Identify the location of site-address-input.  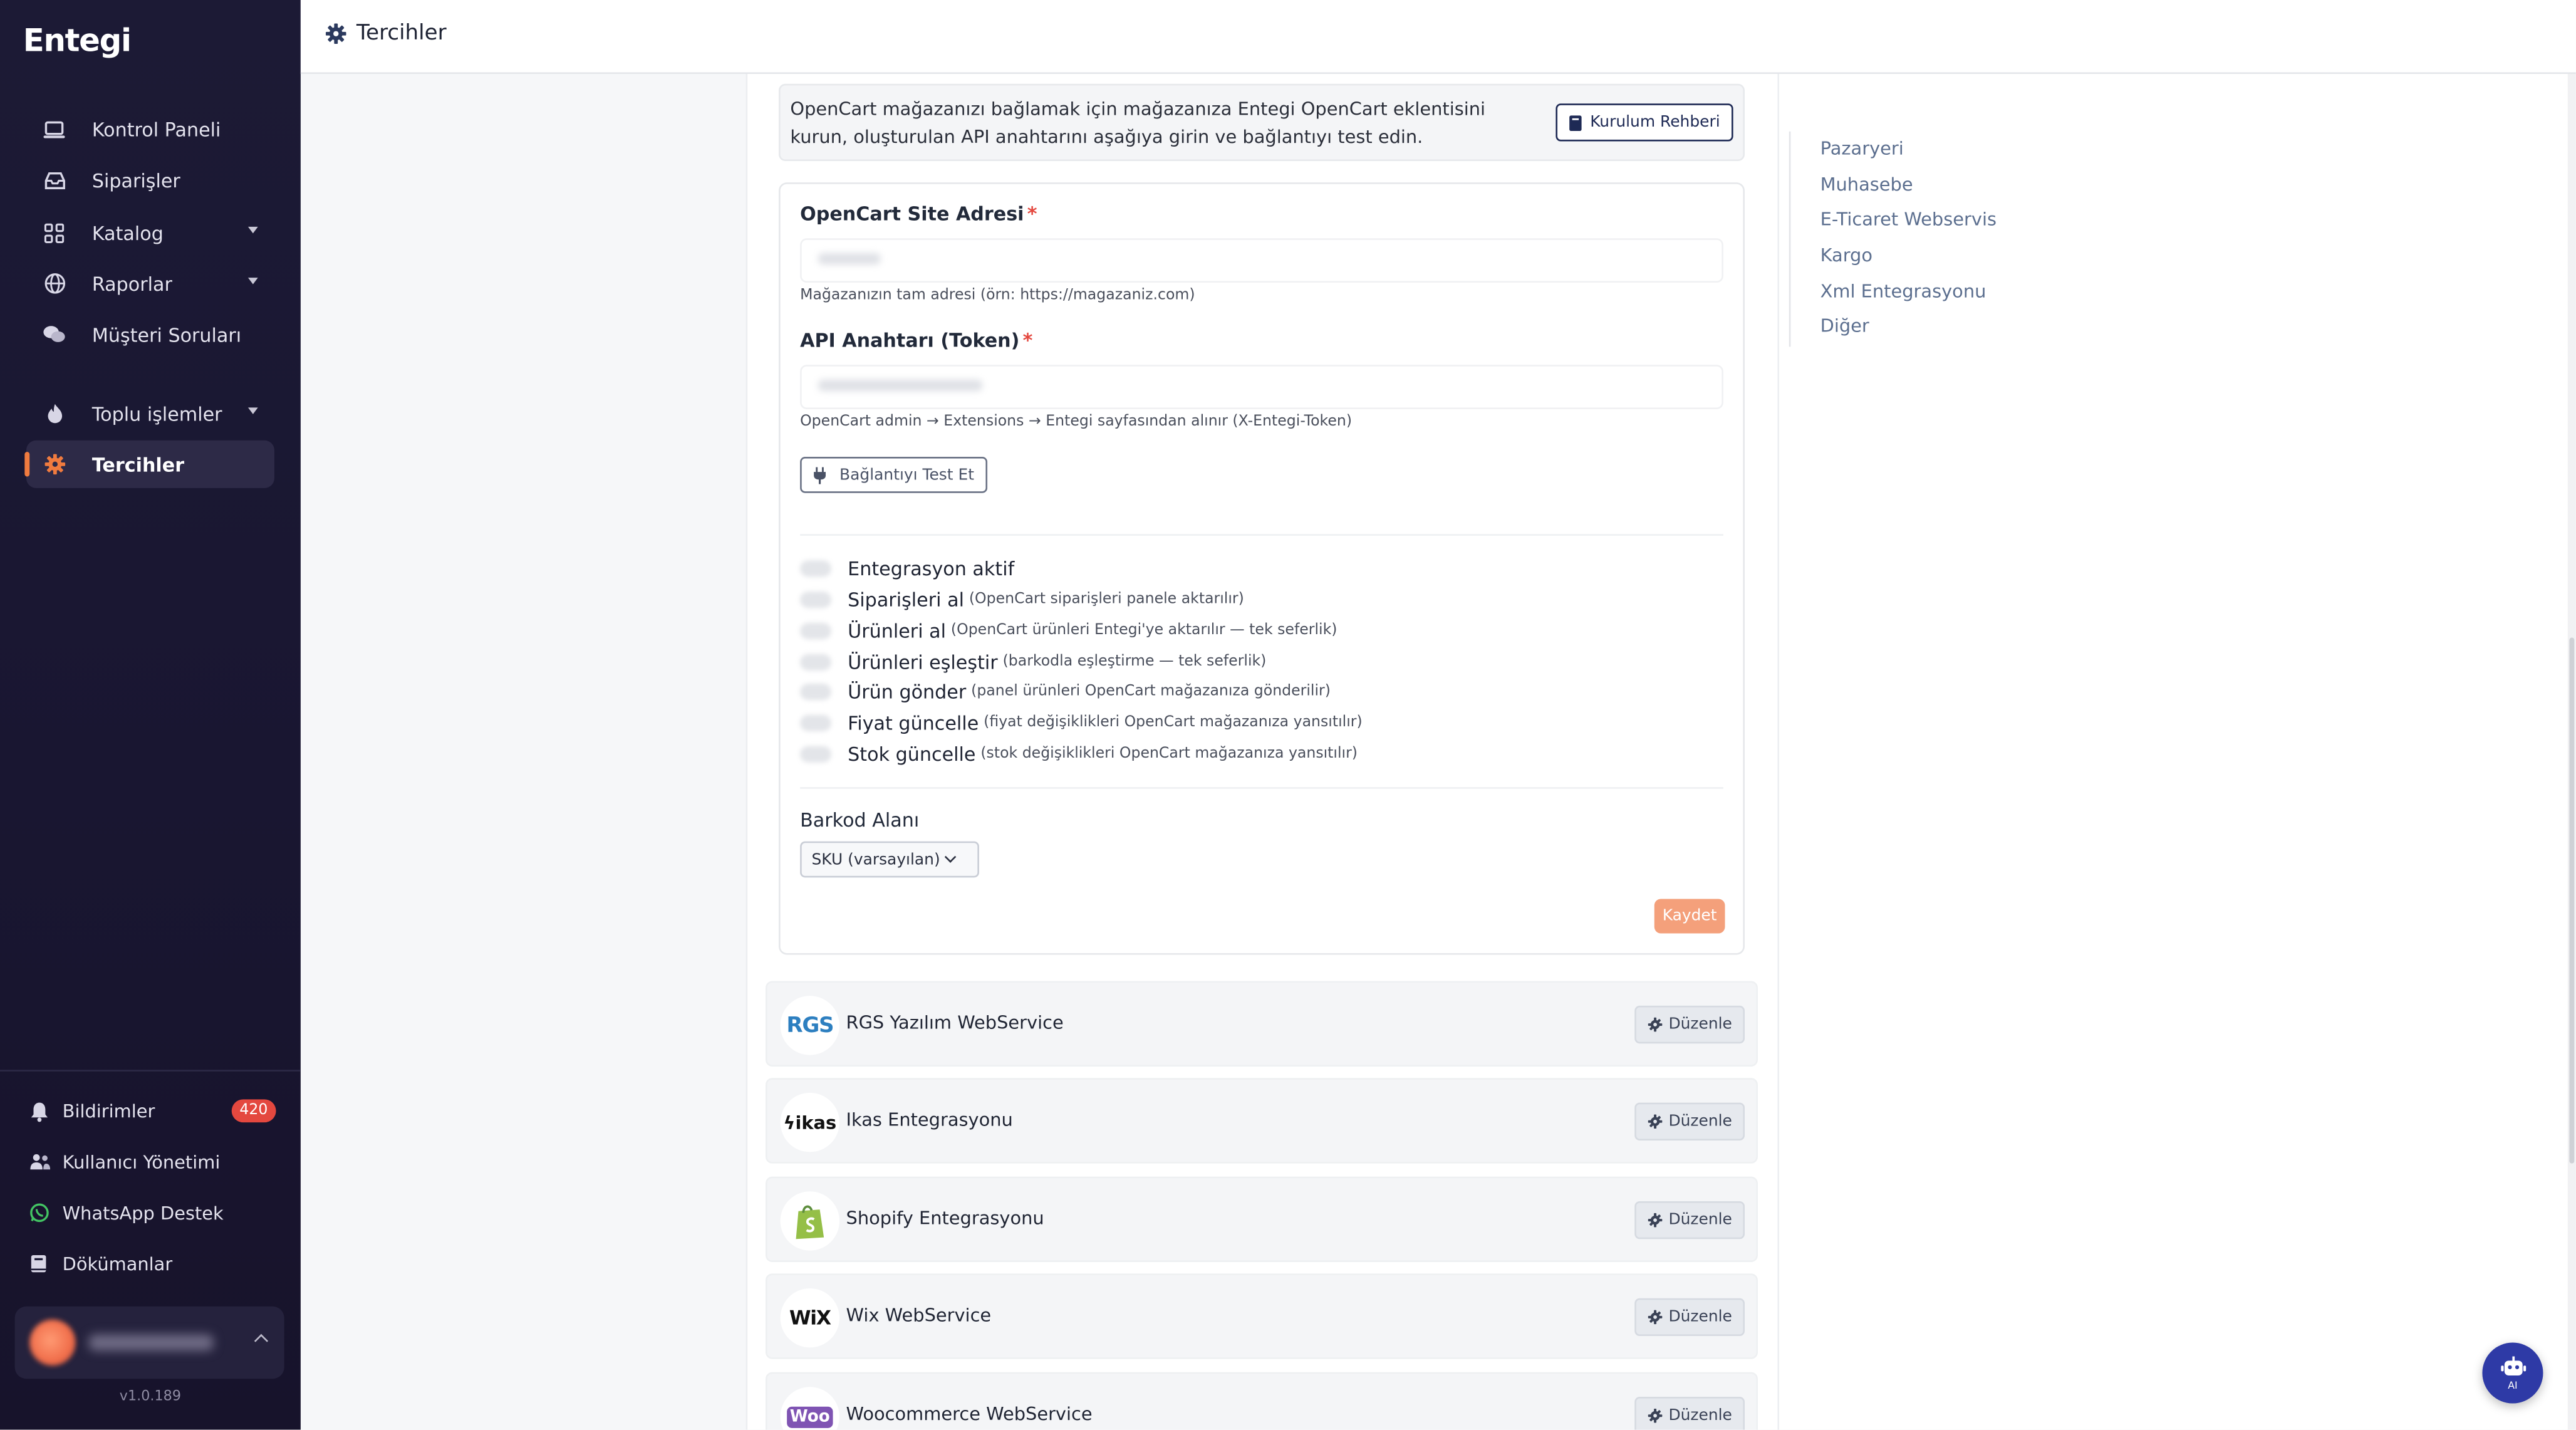
(1261, 260).